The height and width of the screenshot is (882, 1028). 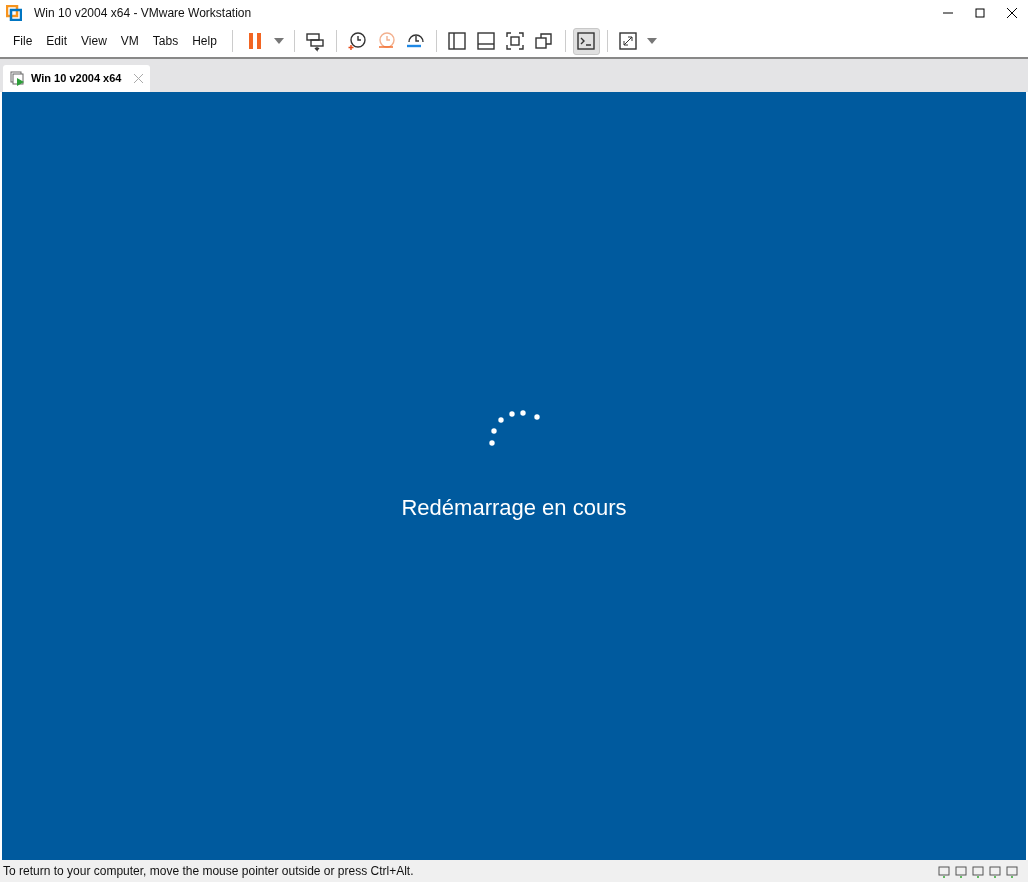 I want to click on menu-item: View, so click(x=94, y=41).